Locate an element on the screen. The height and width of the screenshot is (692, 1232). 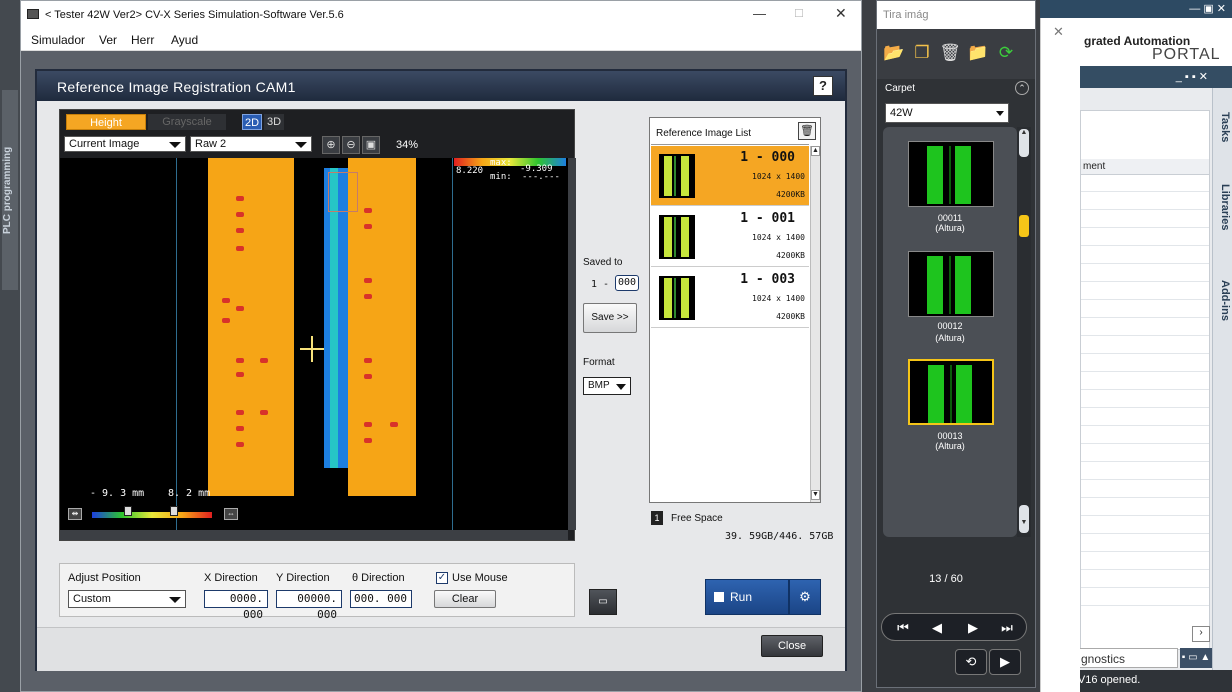
tia-diagnostics-tab: gnostics is located at coordinates (1127, 658).